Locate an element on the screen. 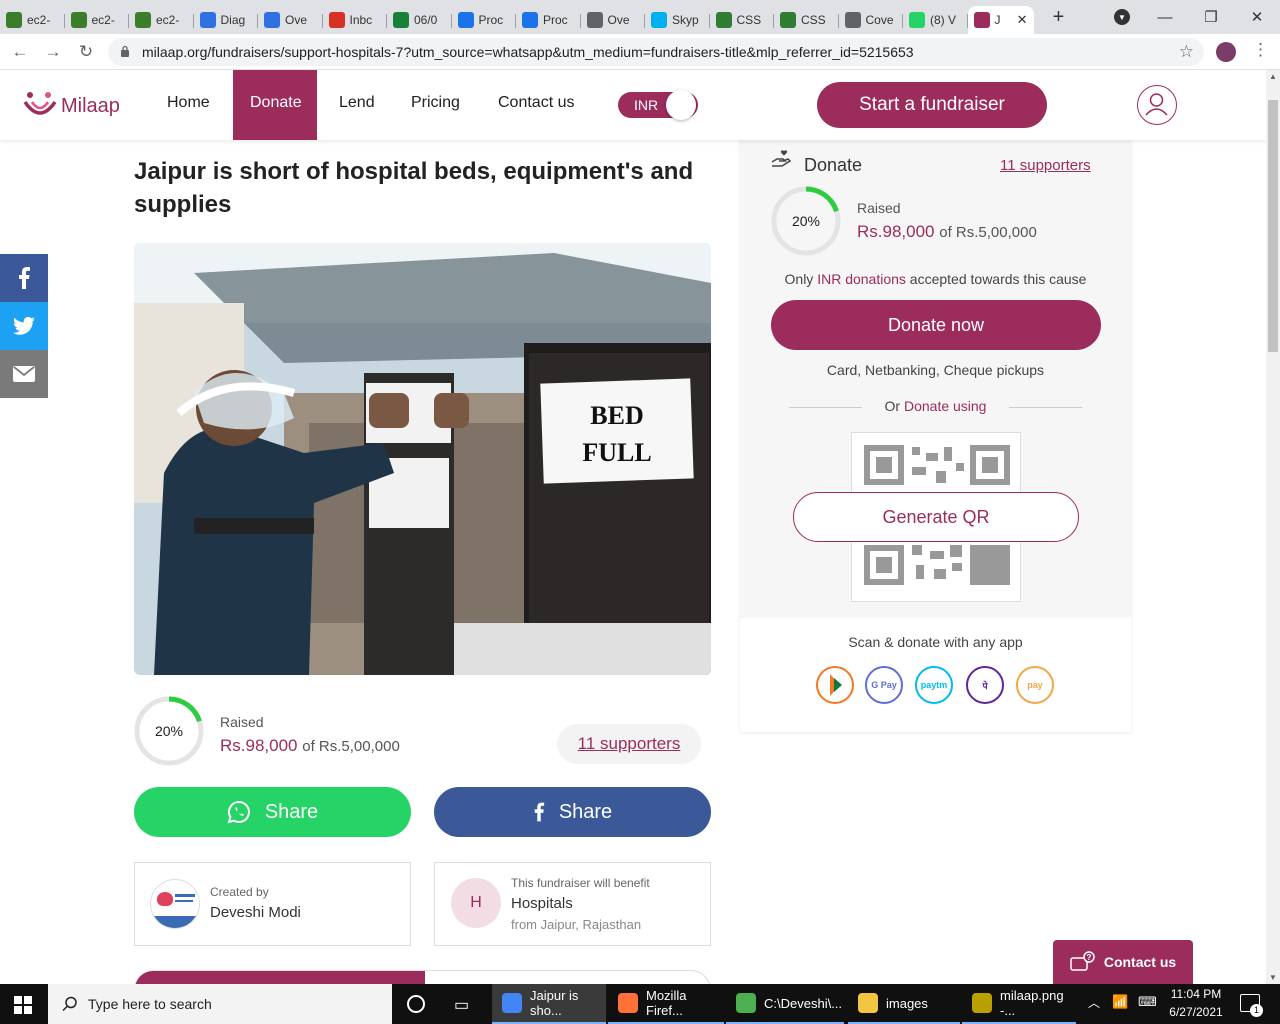 Image resolution: width=1280 pixels, height=1024 pixels. amazonpay-app-icon: pay is located at coordinates (1035, 685).